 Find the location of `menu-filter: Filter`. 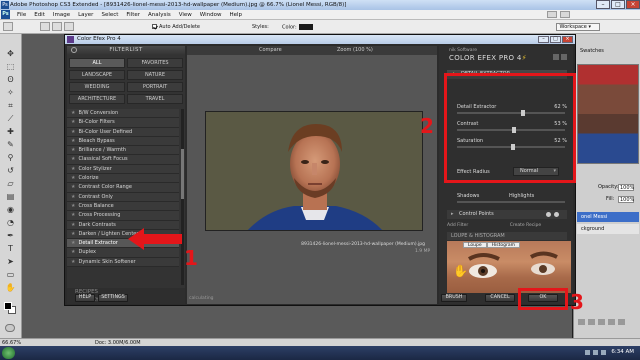

menu-filter: Filter is located at coordinates (133, 15).